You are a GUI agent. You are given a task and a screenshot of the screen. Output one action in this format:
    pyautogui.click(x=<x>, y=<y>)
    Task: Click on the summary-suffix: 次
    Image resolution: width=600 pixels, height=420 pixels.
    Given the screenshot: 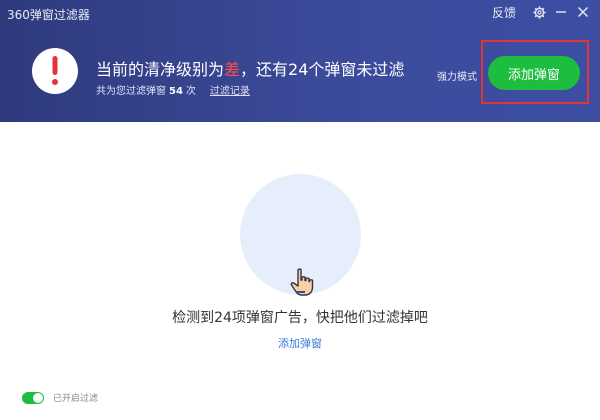 What is the action you would take?
    pyautogui.click(x=190, y=91)
    